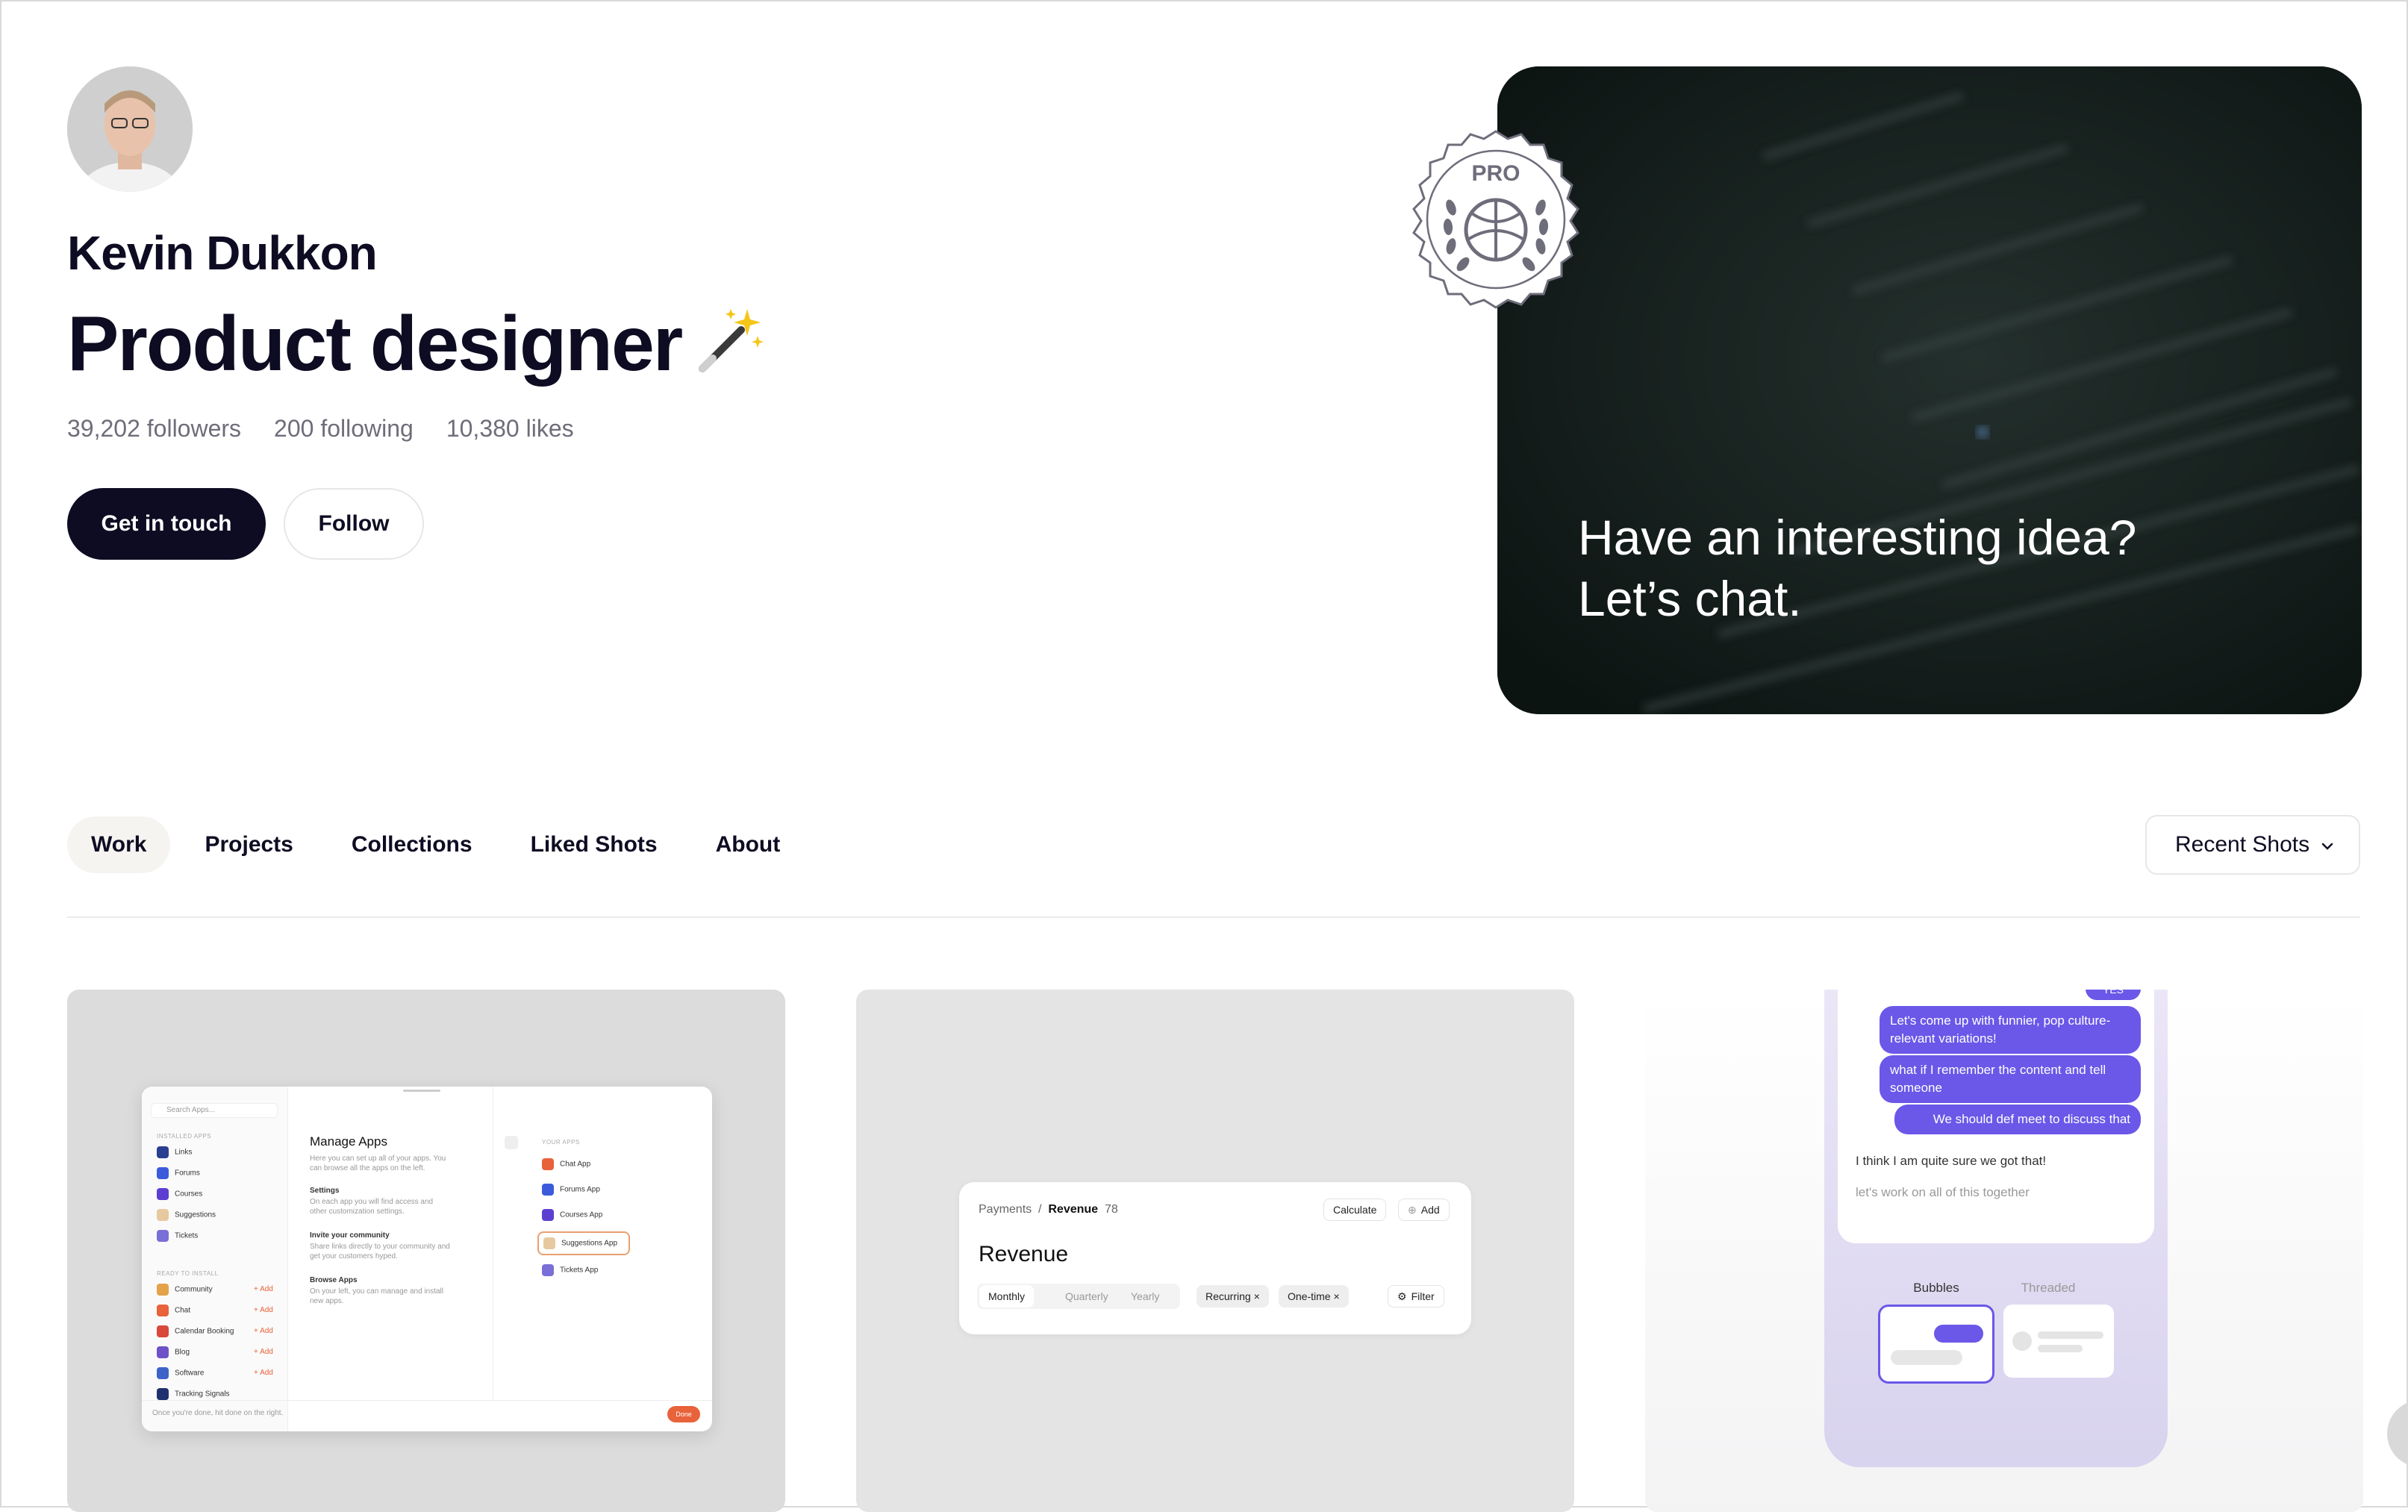 Image resolution: width=2408 pixels, height=1512 pixels. Describe the element at coordinates (683, 1414) in the screenshot. I see `shot1-done-button: Done` at that location.